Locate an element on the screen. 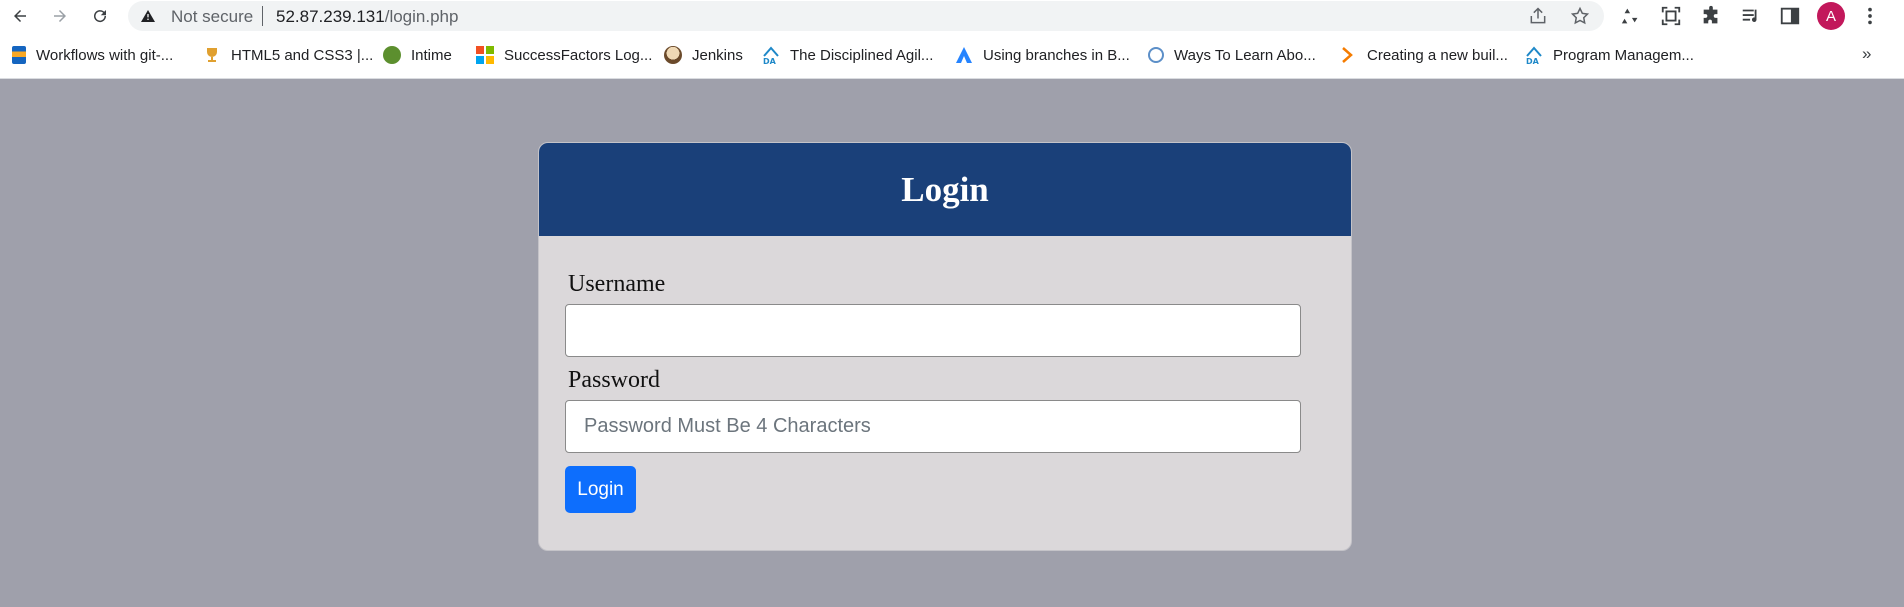 This screenshot has height=607, width=1904. warning-icon is located at coordinates (148, 16).